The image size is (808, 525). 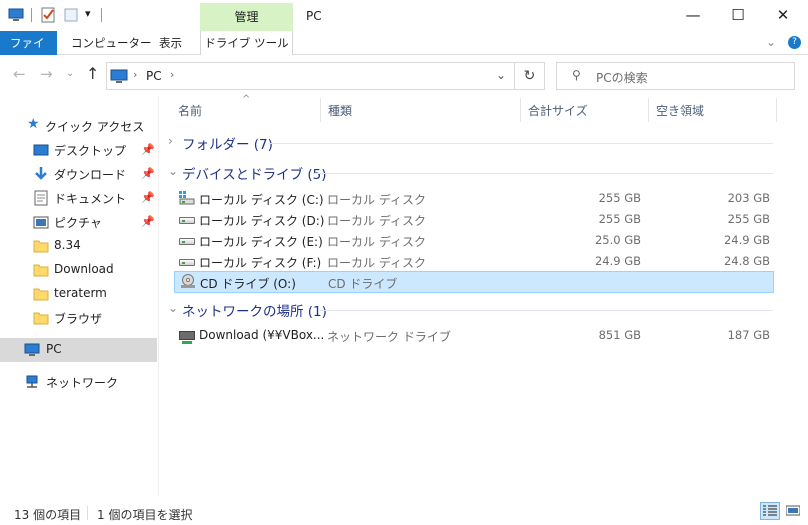 I want to click on column-header-free-space: 空き領域, so click(x=680, y=111).